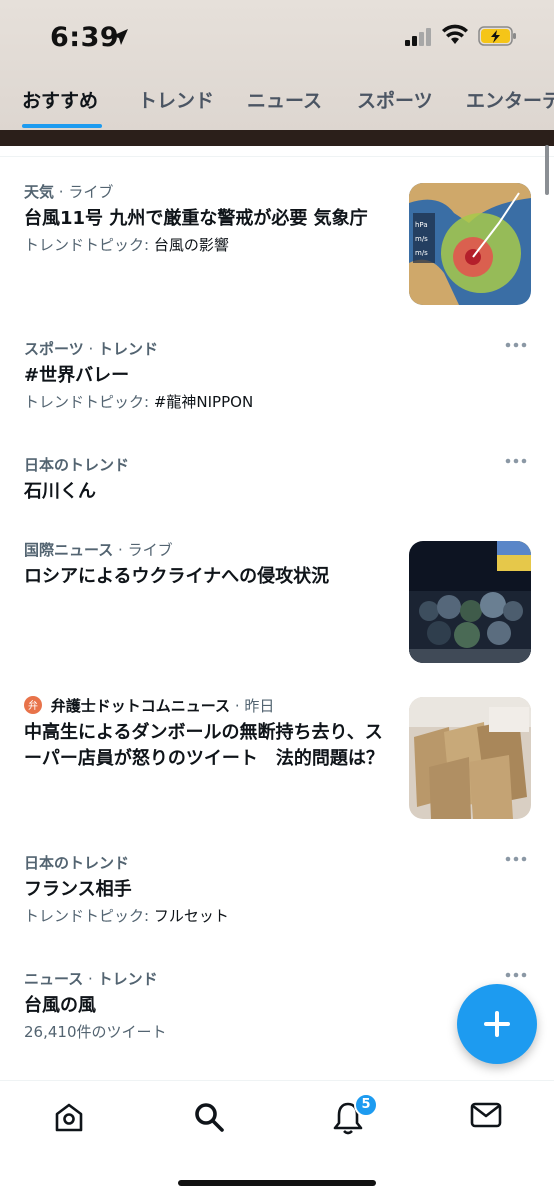  Describe the element at coordinates (470, 244) in the screenshot. I see `typhoon-map-thumbnail: hPa m/s m/s` at that location.